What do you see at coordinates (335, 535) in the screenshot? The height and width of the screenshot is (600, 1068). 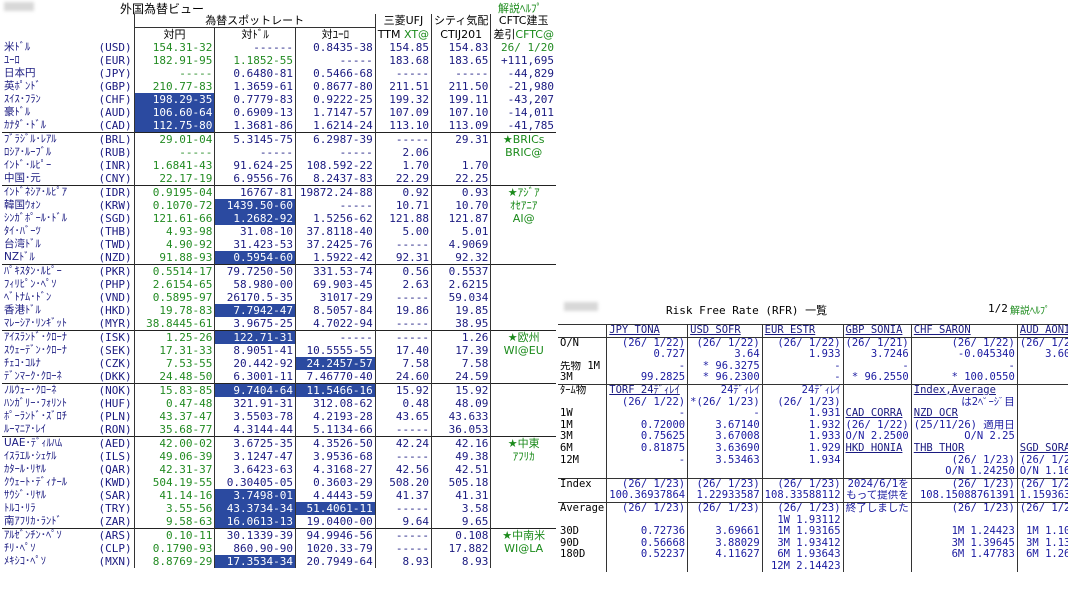 I see `rate-eur: 94.9946-56` at bounding box center [335, 535].